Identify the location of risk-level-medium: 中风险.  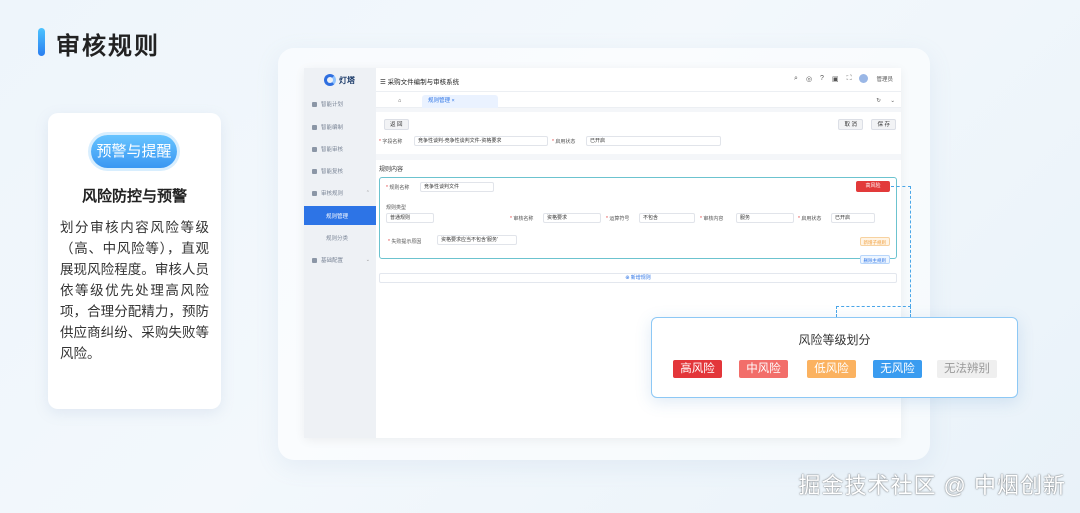
(763, 369).